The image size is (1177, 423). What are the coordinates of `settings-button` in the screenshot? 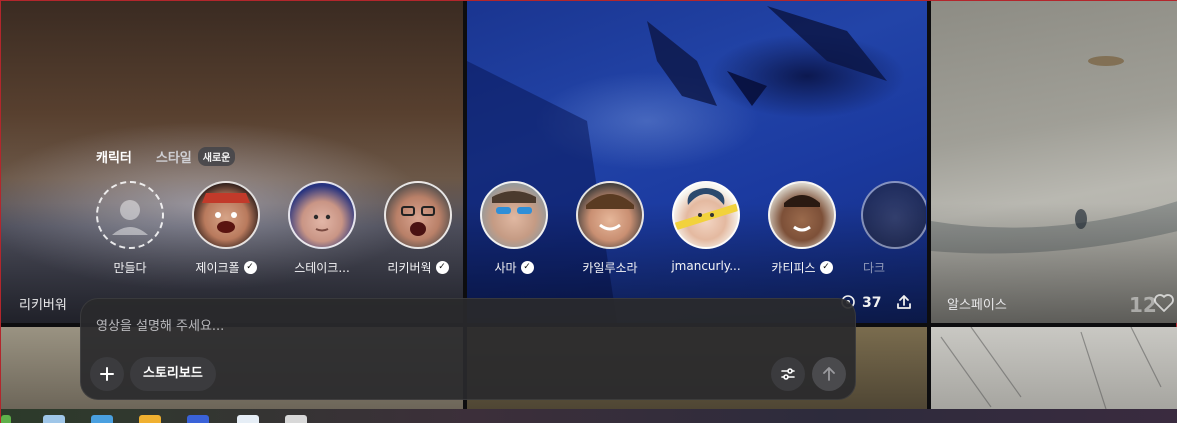 It's located at (788, 374).